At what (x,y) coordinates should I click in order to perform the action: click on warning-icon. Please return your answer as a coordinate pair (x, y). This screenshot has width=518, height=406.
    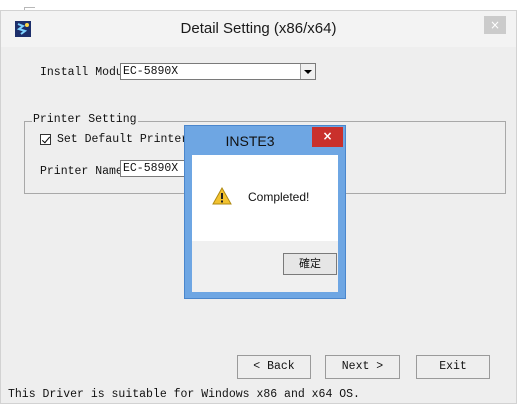
    Looking at the image, I should click on (222, 196).